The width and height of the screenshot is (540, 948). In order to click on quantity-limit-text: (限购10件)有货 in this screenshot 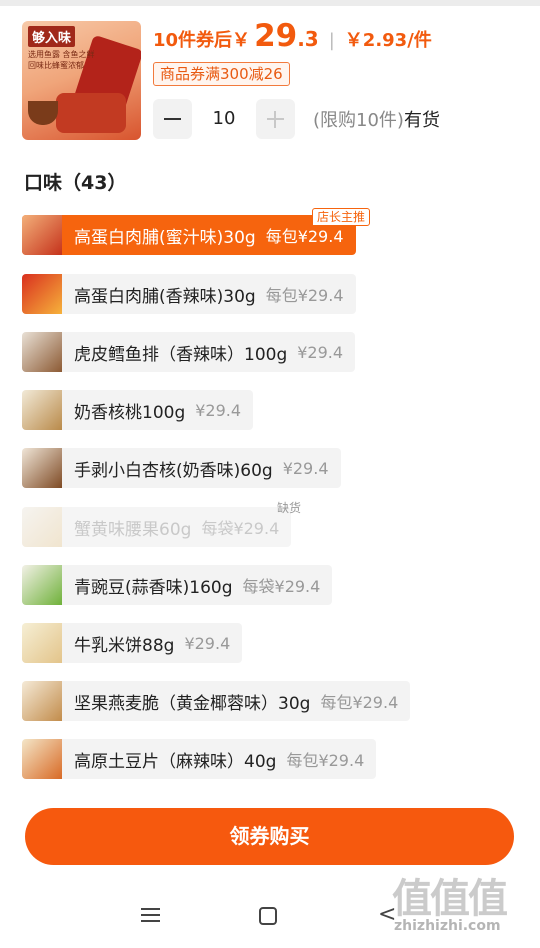, I will do `click(376, 119)`.